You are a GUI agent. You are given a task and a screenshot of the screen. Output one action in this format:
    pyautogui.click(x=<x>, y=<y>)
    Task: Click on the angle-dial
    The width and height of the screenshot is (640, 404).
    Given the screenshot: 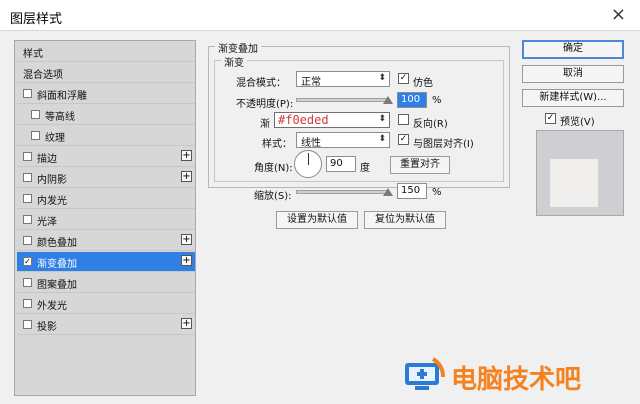 What is the action you would take?
    pyautogui.click(x=308, y=164)
    